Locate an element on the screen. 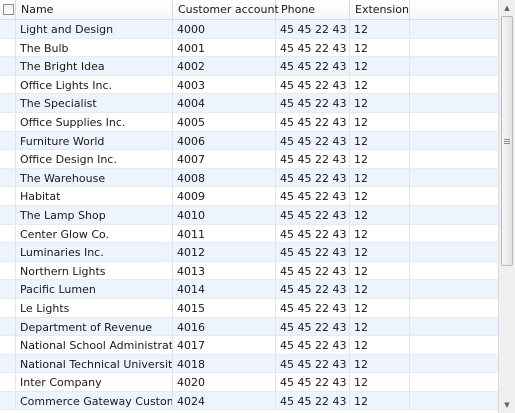 The image size is (515, 413). table-row: Le Lights401545 45 22 43 4512 is located at coordinates (249, 308).